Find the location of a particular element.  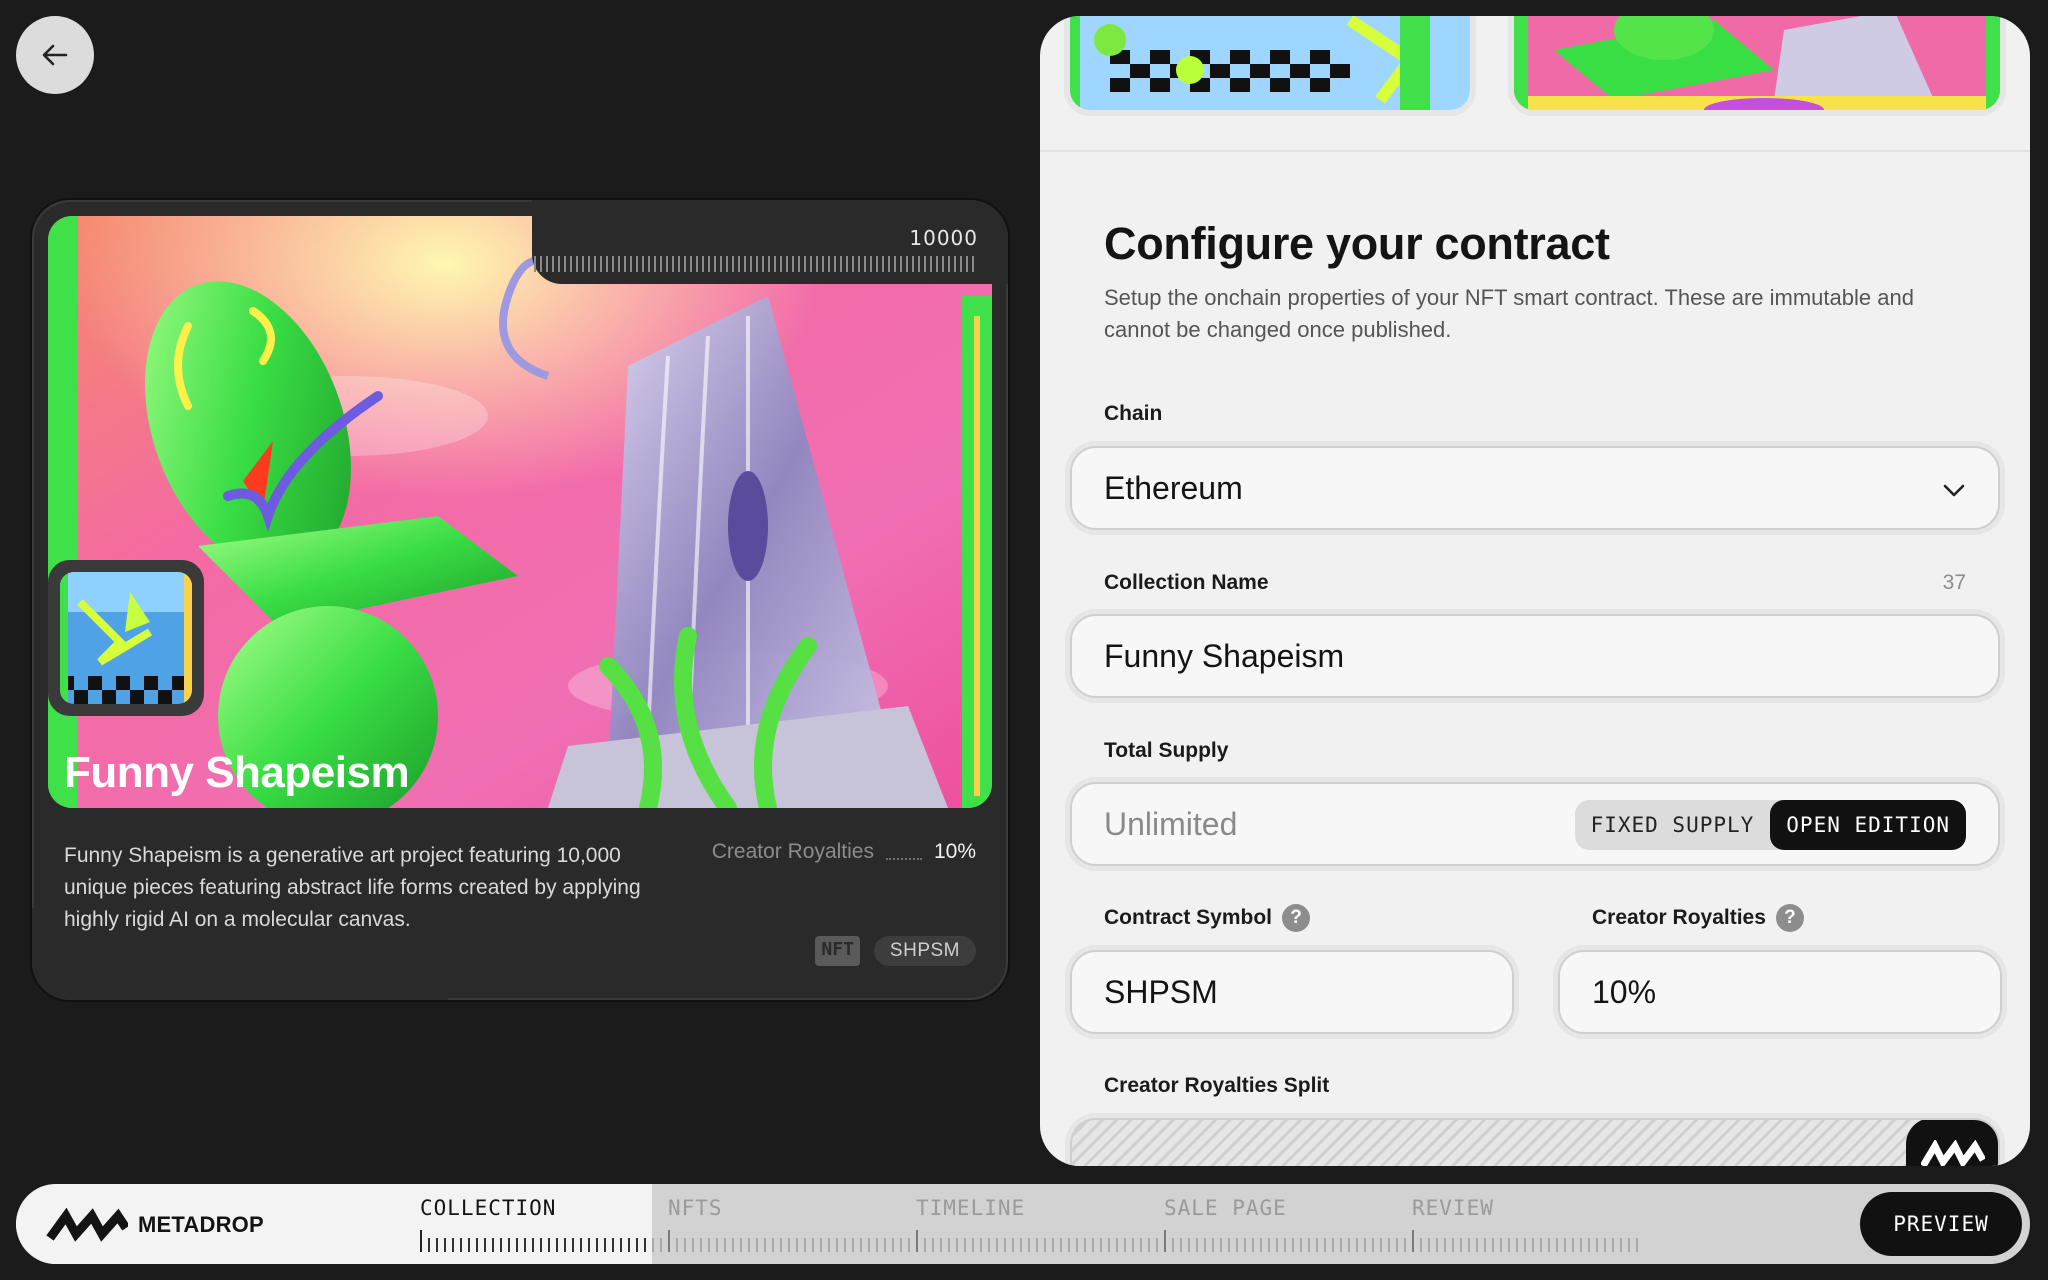

creator-royalties-label: Creator Royalties ? is located at coordinates (1698, 918).